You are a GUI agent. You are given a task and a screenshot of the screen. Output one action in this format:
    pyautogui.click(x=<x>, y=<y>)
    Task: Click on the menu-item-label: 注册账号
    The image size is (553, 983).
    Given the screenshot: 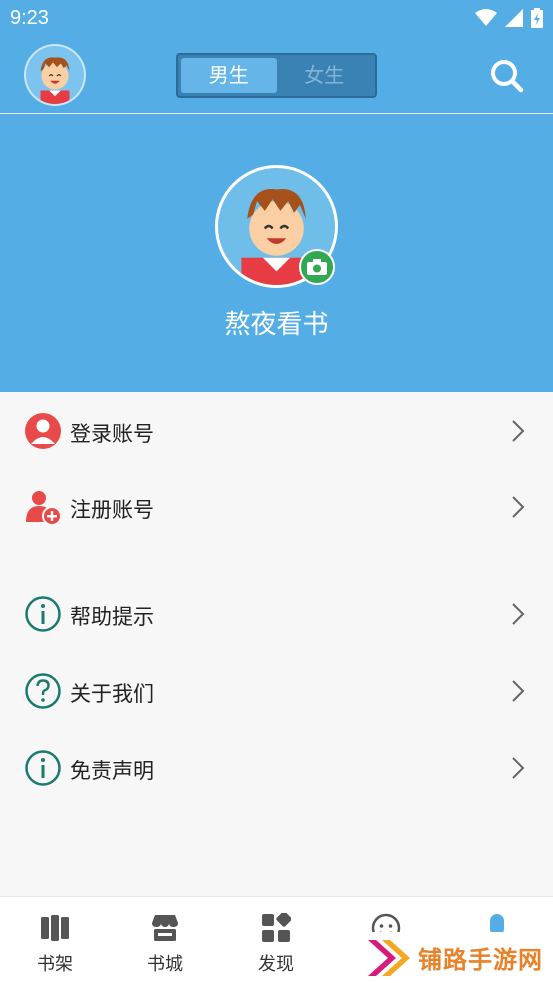 What is the action you would take?
    pyautogui.click(x=112, y=510)
    